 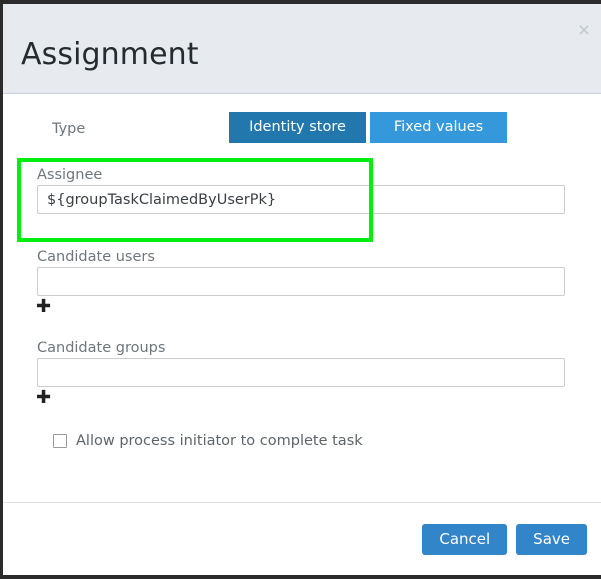 What do you see at coordinates (101, 348) in the screenshot?
I see `candidate-groups-label: Candidate groups` at bounding box center [101, 348].